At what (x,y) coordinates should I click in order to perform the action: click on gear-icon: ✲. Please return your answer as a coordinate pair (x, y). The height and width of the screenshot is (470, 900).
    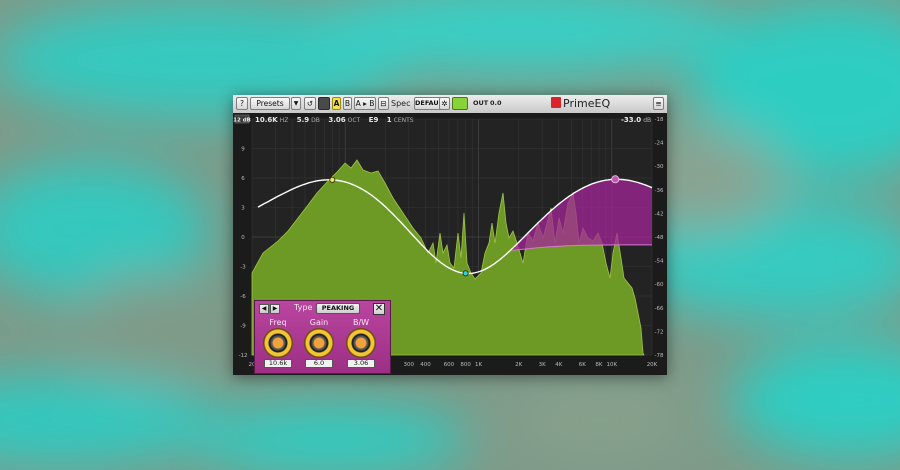
    Looking at the image, I should click on (444, 103).